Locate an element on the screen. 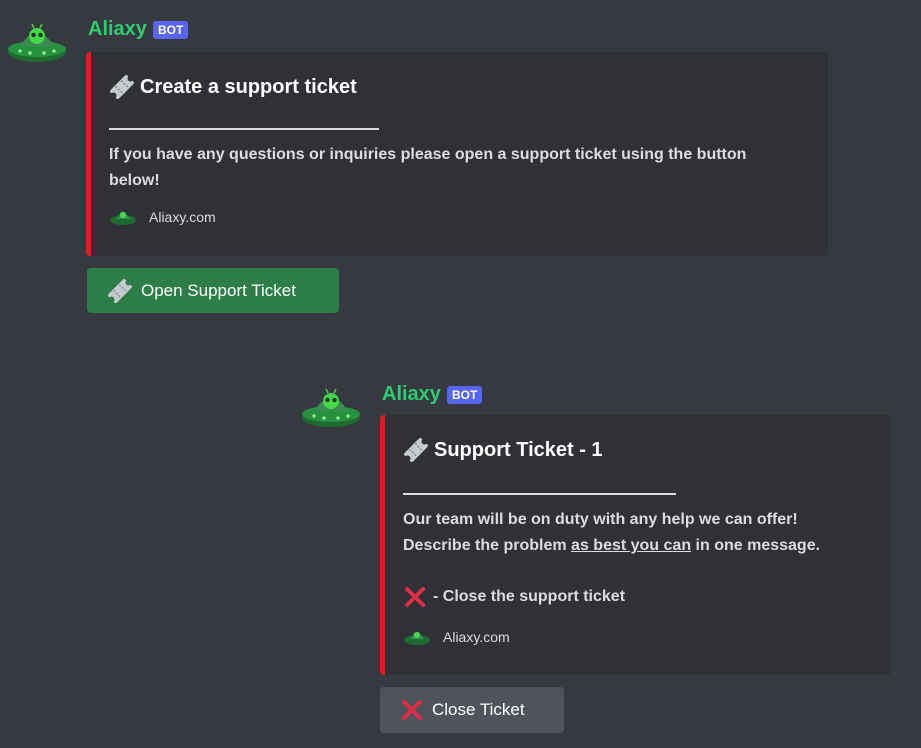 This screenshot has height=748, width=921. underlined-text: as best you can is located at coordinates (631, 545).